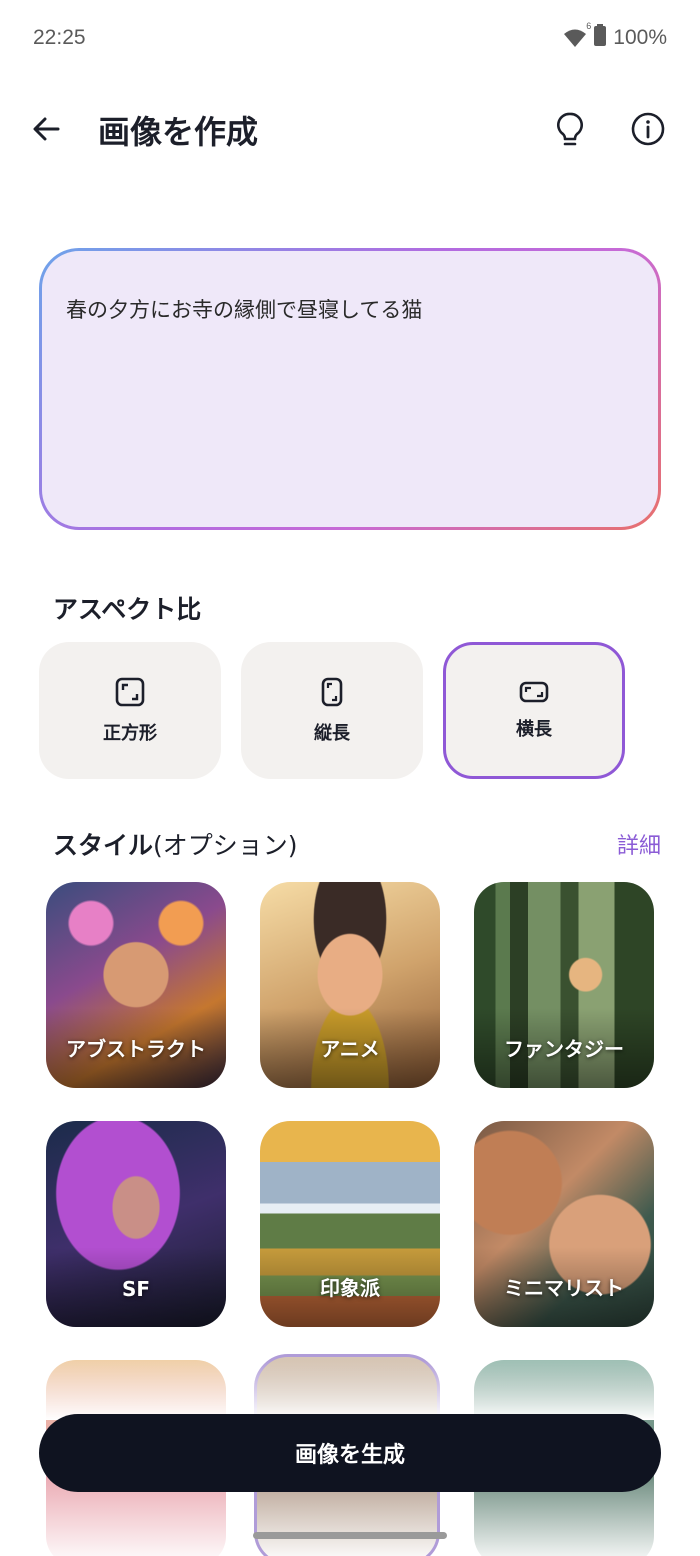  I want to click on aspect-options: 正方形 縦長 横長, so click(350, 710).